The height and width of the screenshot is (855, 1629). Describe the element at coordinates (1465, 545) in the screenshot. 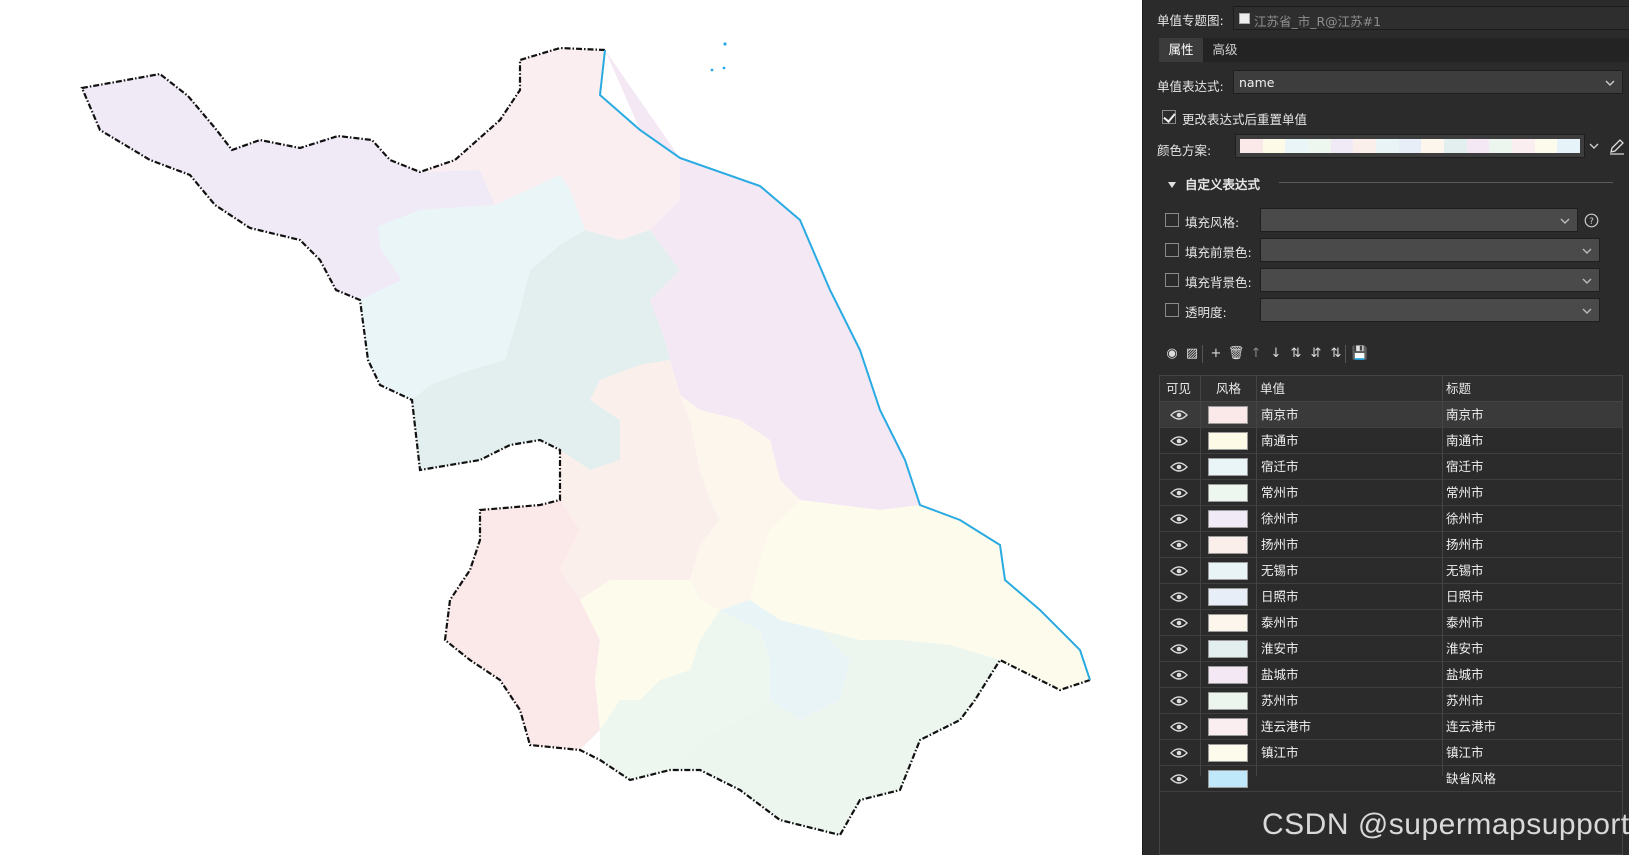

I see `row-title: 扬州市` at that location.